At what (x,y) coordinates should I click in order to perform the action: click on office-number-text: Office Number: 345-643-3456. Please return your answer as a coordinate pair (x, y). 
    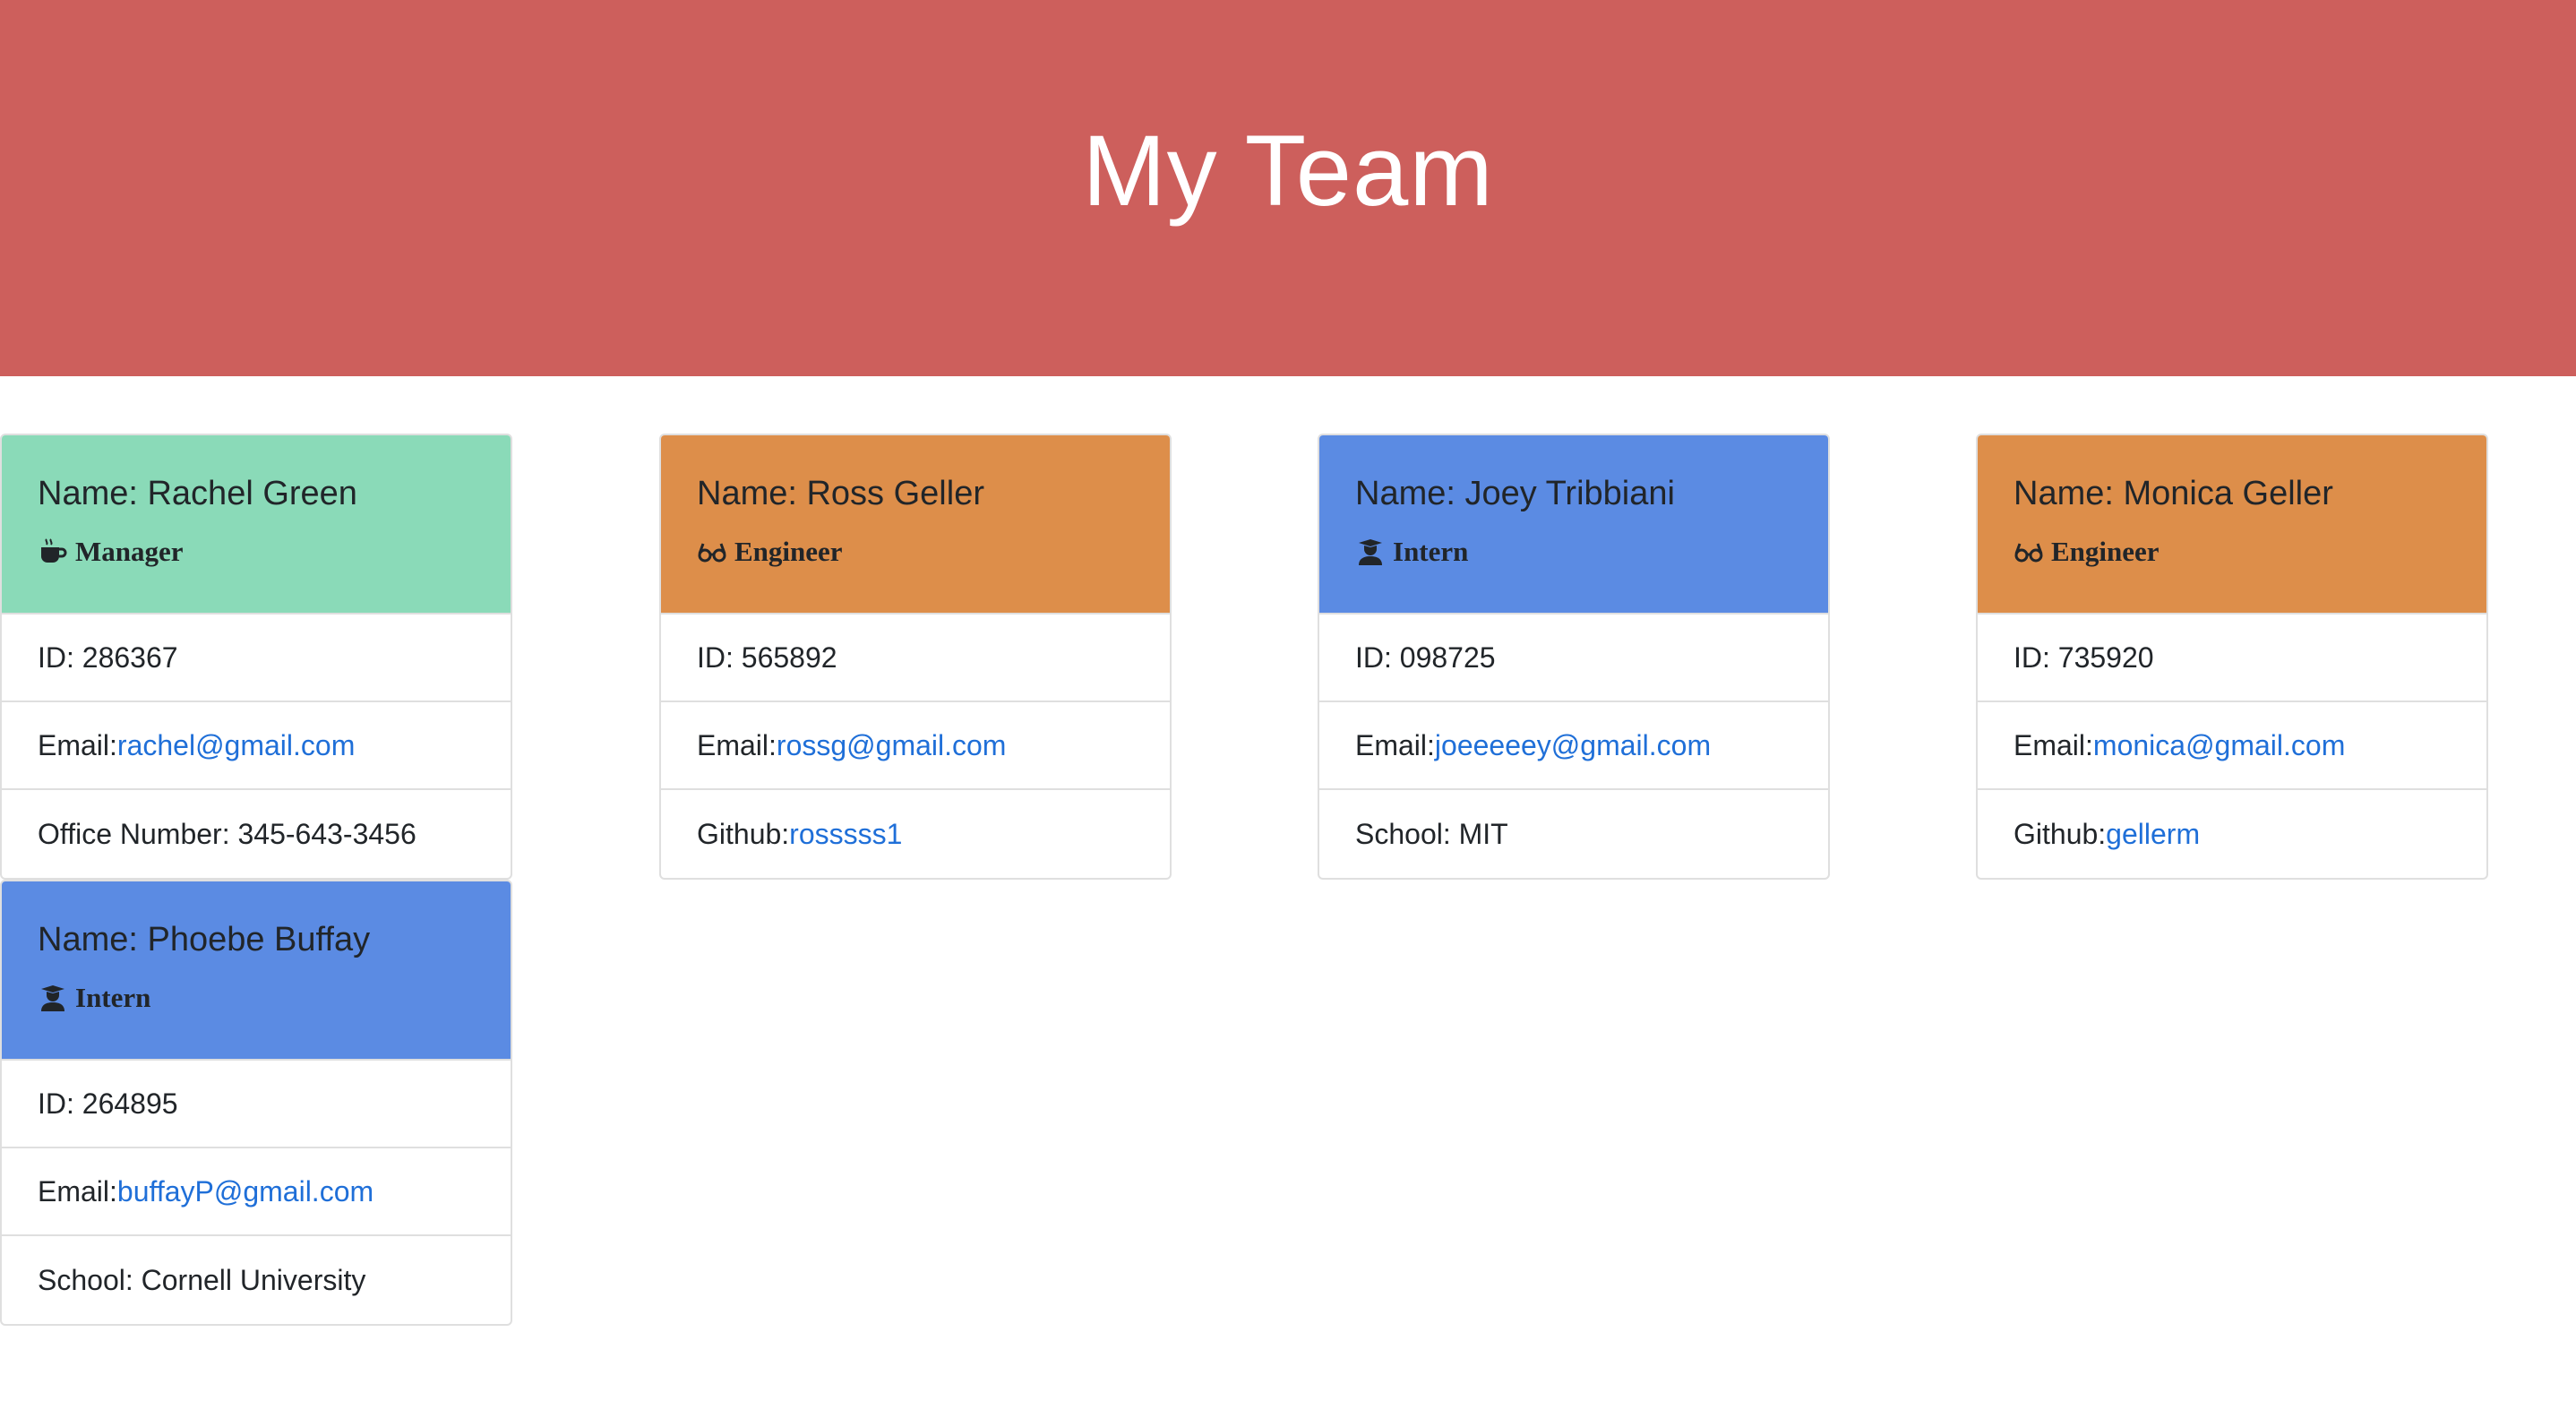
    Looking at the image, I should click on (227, 833).